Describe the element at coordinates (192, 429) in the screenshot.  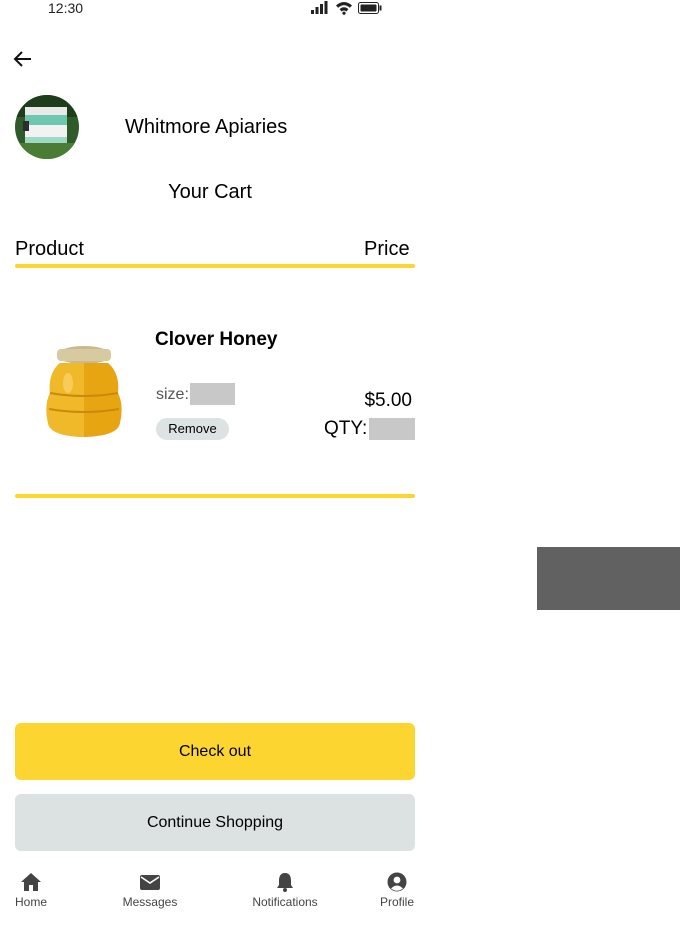
I see `remove-button: Remove` at that location.